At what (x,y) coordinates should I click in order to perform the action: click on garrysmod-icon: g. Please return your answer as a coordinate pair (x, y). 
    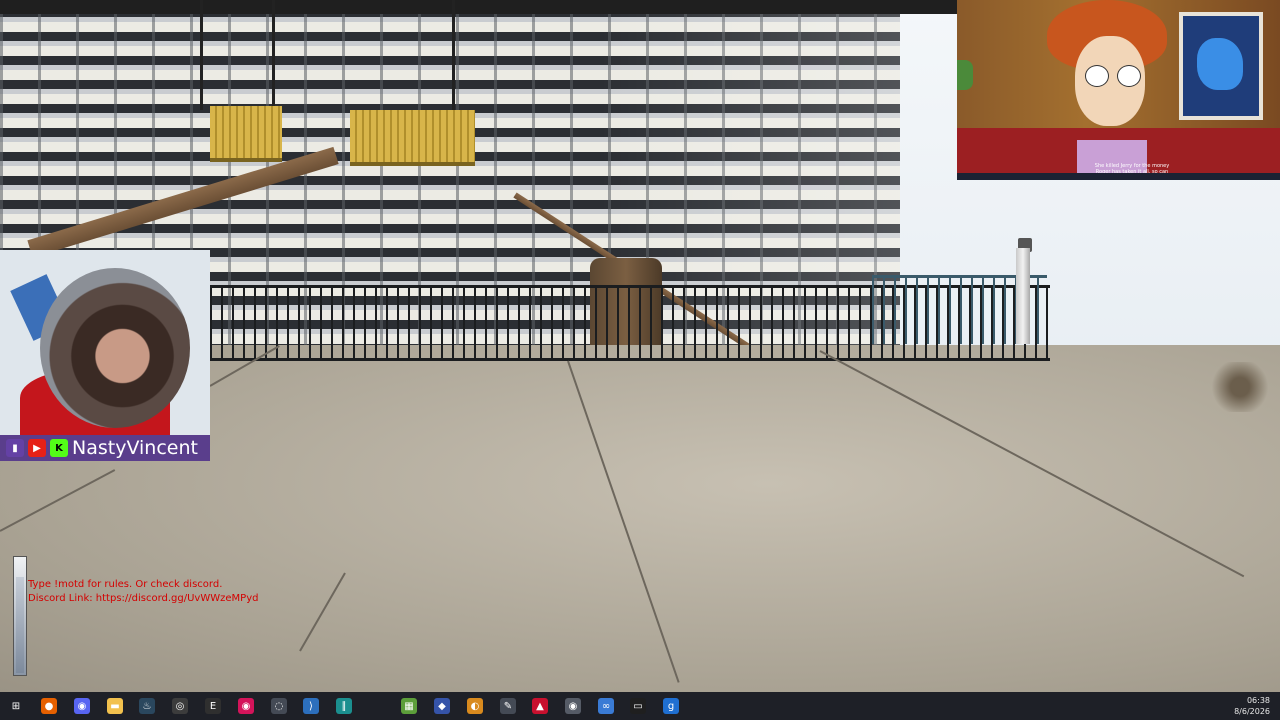
    Looking at the image, I should click on (671, 706).